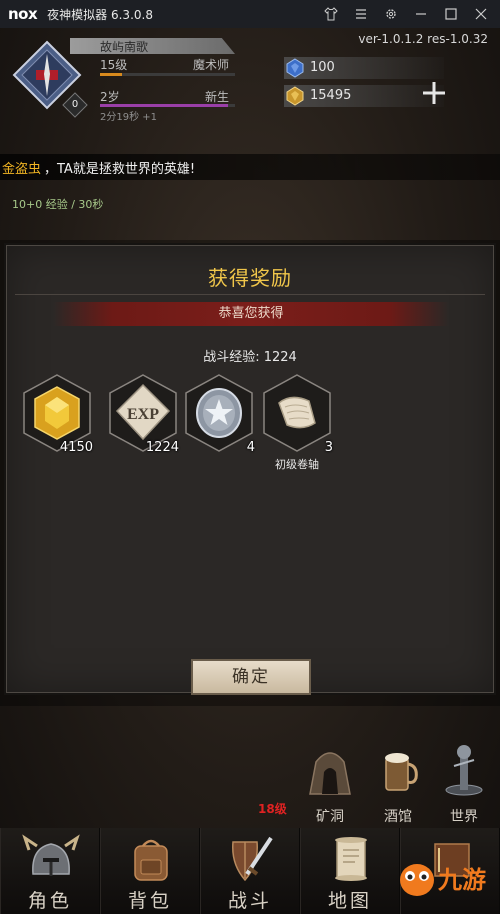 This screenshot has height=914, width=500. What do you see at coordinates (401, 772) in the screenshot?
I see `tavern-icon` at bounding box center [401, 772].